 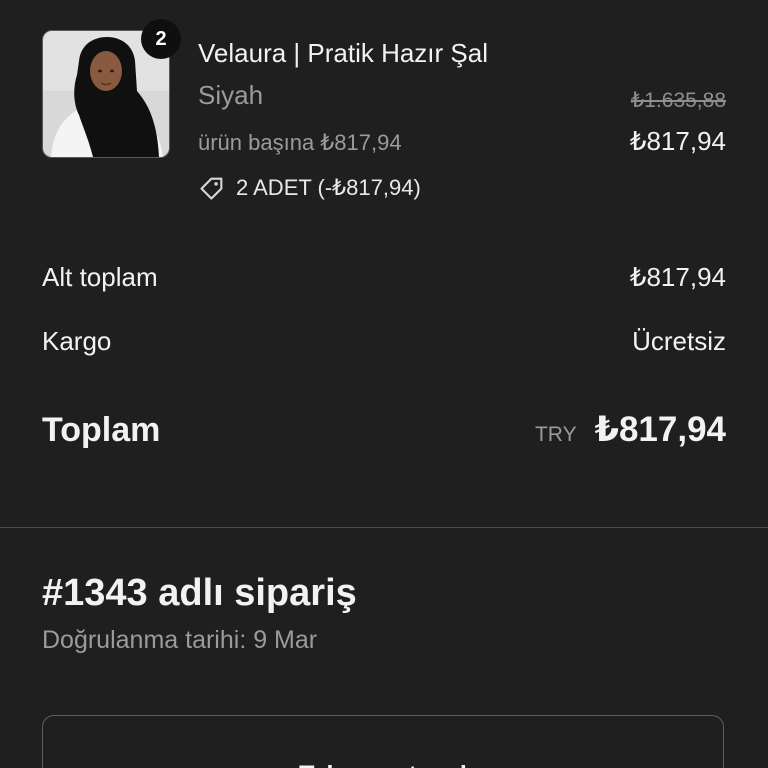 What do you see at coordinates (383, 741) in the screenshot?
I see `reorder-button: Tekrar satın al` at bounding box center [383, 741].